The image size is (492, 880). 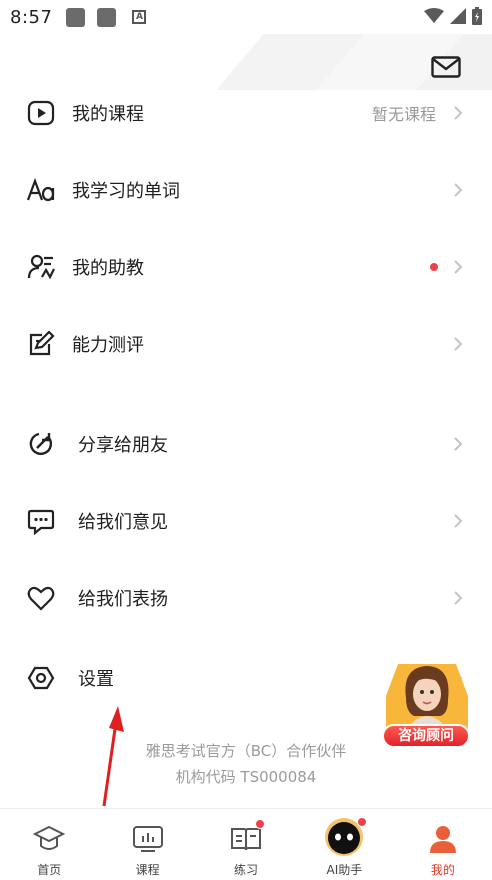 I want to click on menu-item-share: 分享给朋友, so click(x=246, y=444).